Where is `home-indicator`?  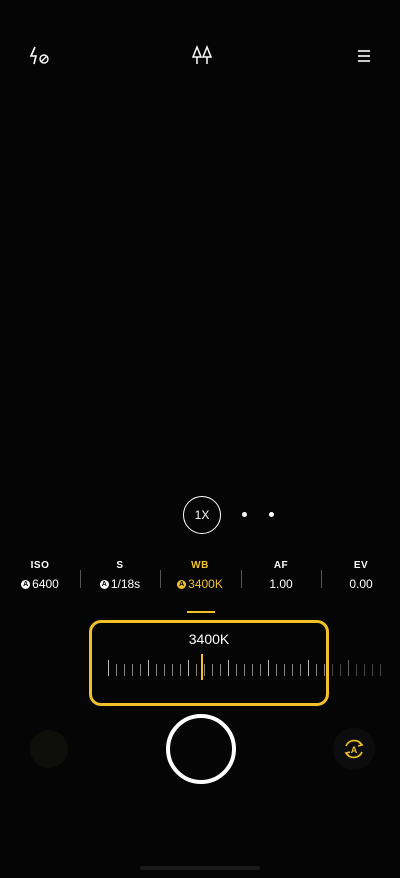 home-indicator is located at coordinates (200, 868).